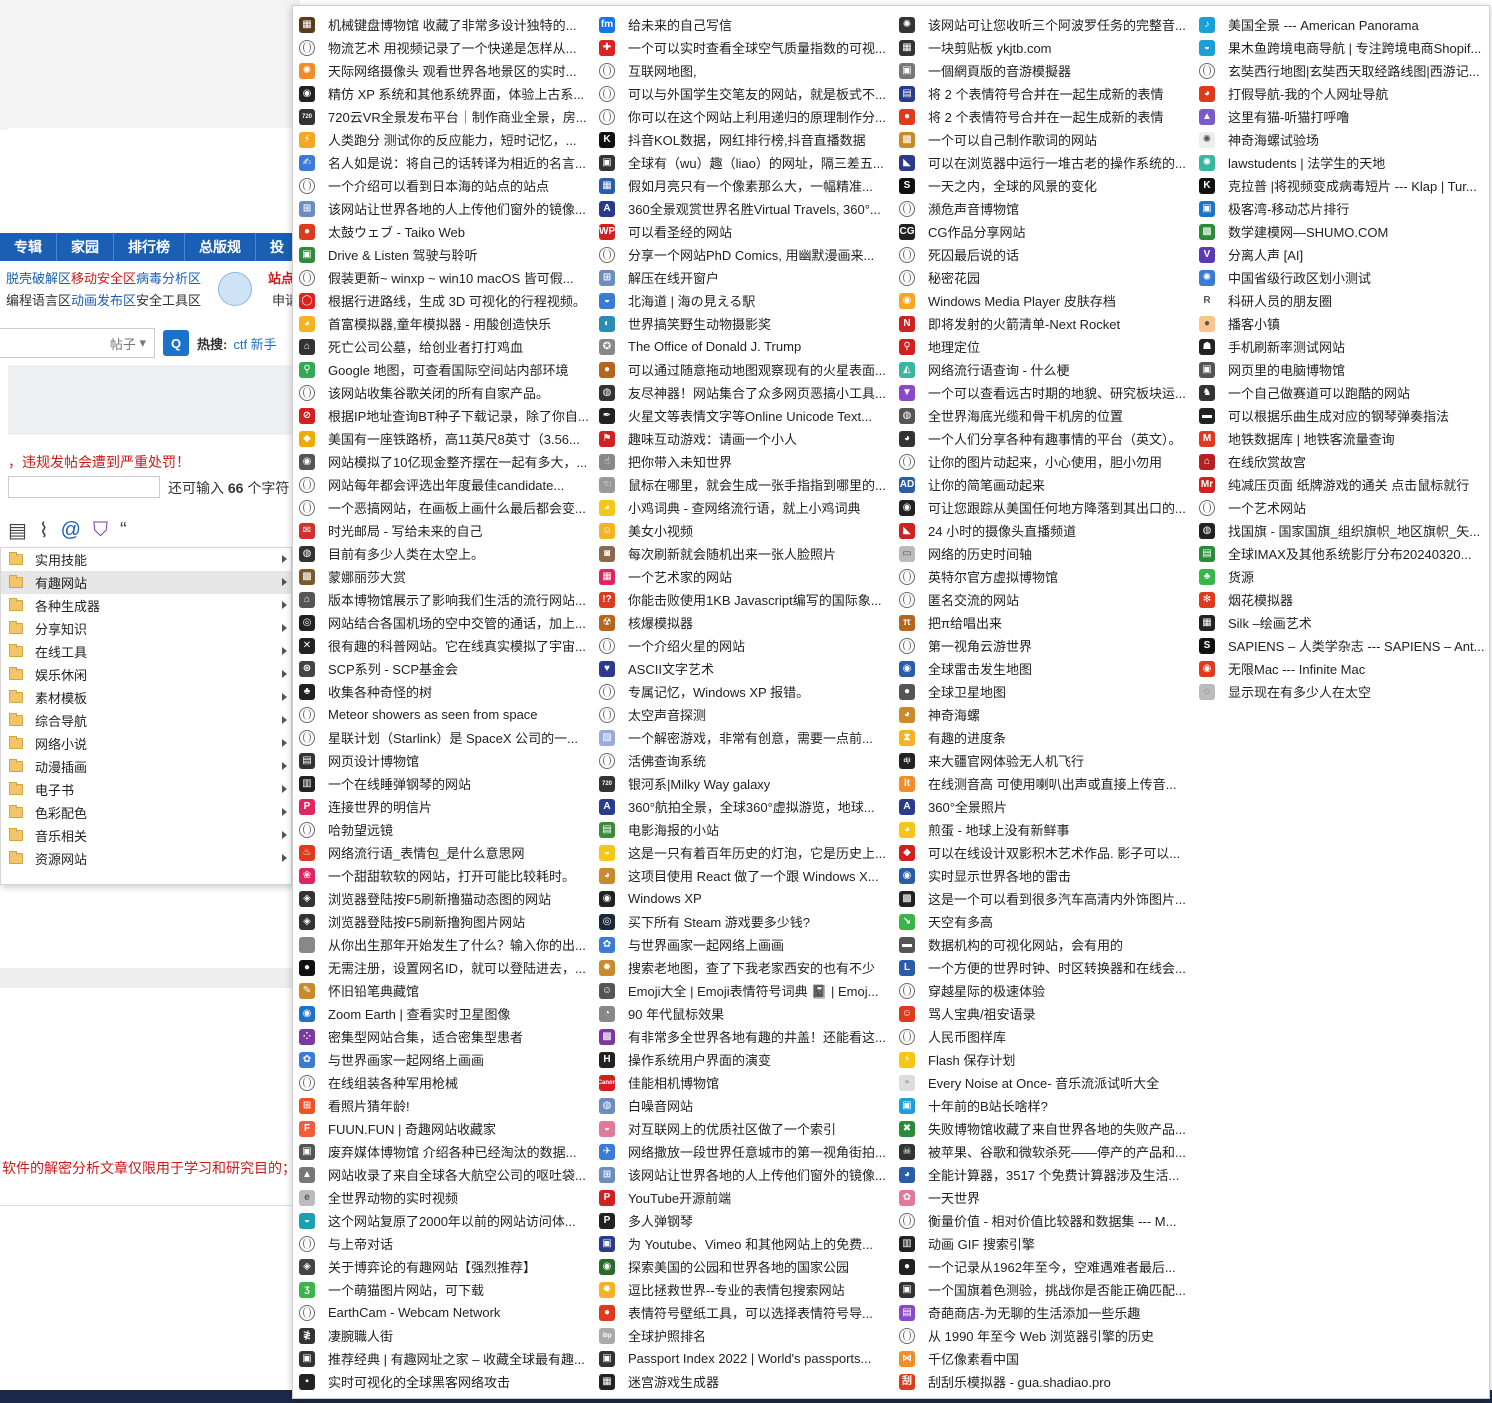 This screenshot has height=1403, width=1492. I want to click on bookmark-item: ♣ 收集各种奇怪的树, so click(443, 691).